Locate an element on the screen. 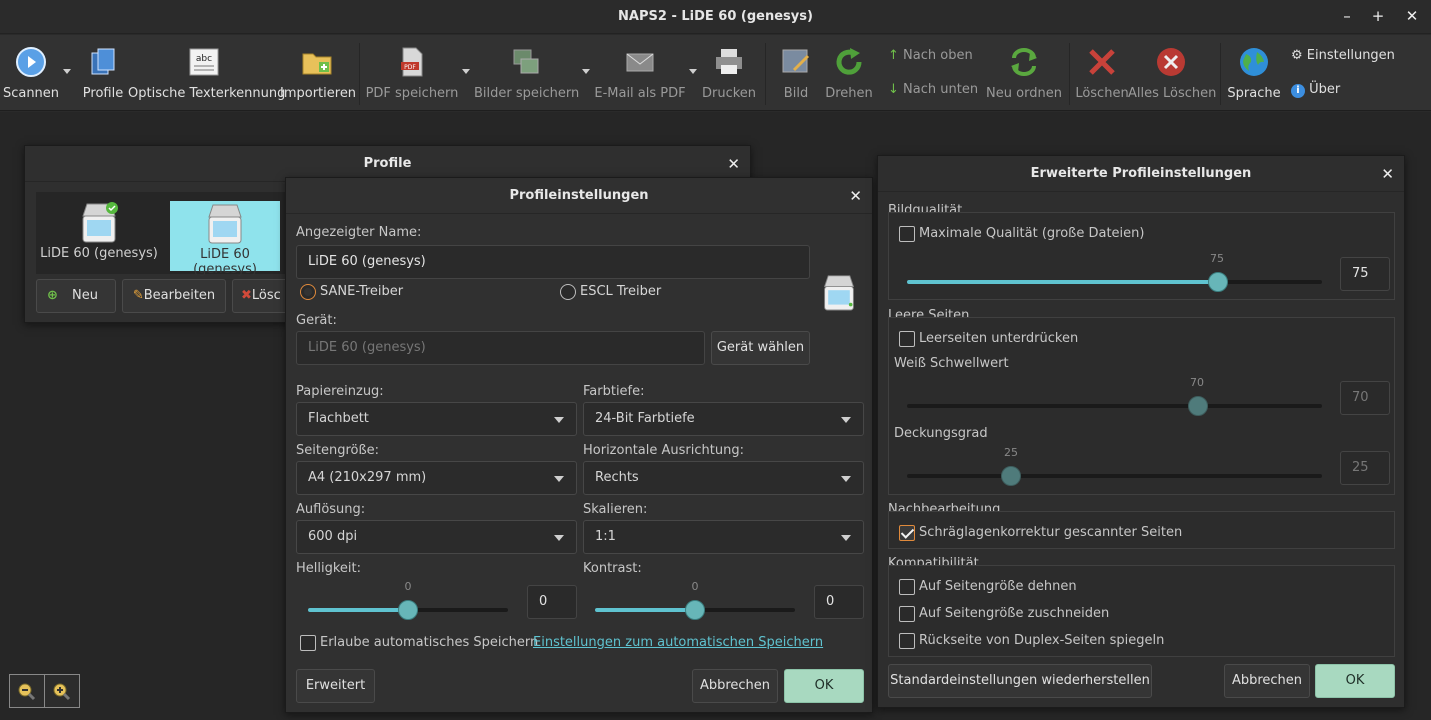 The height and width of the screenshot is (720, 1431). delete-profile-button: ✖Lösc is located at coordinates (262, 296).